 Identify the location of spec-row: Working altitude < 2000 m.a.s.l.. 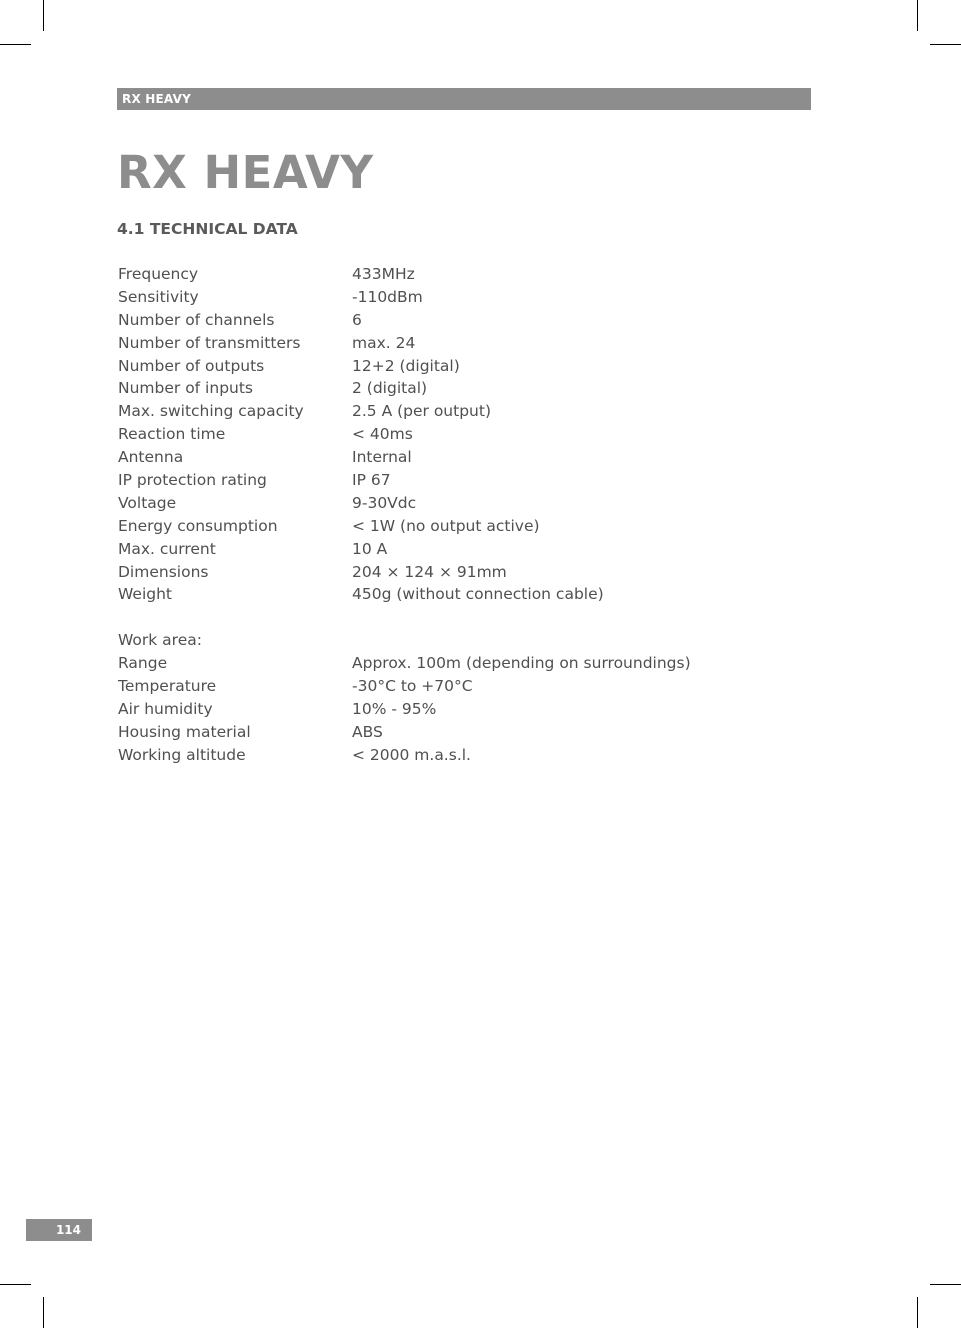
(404, 755).